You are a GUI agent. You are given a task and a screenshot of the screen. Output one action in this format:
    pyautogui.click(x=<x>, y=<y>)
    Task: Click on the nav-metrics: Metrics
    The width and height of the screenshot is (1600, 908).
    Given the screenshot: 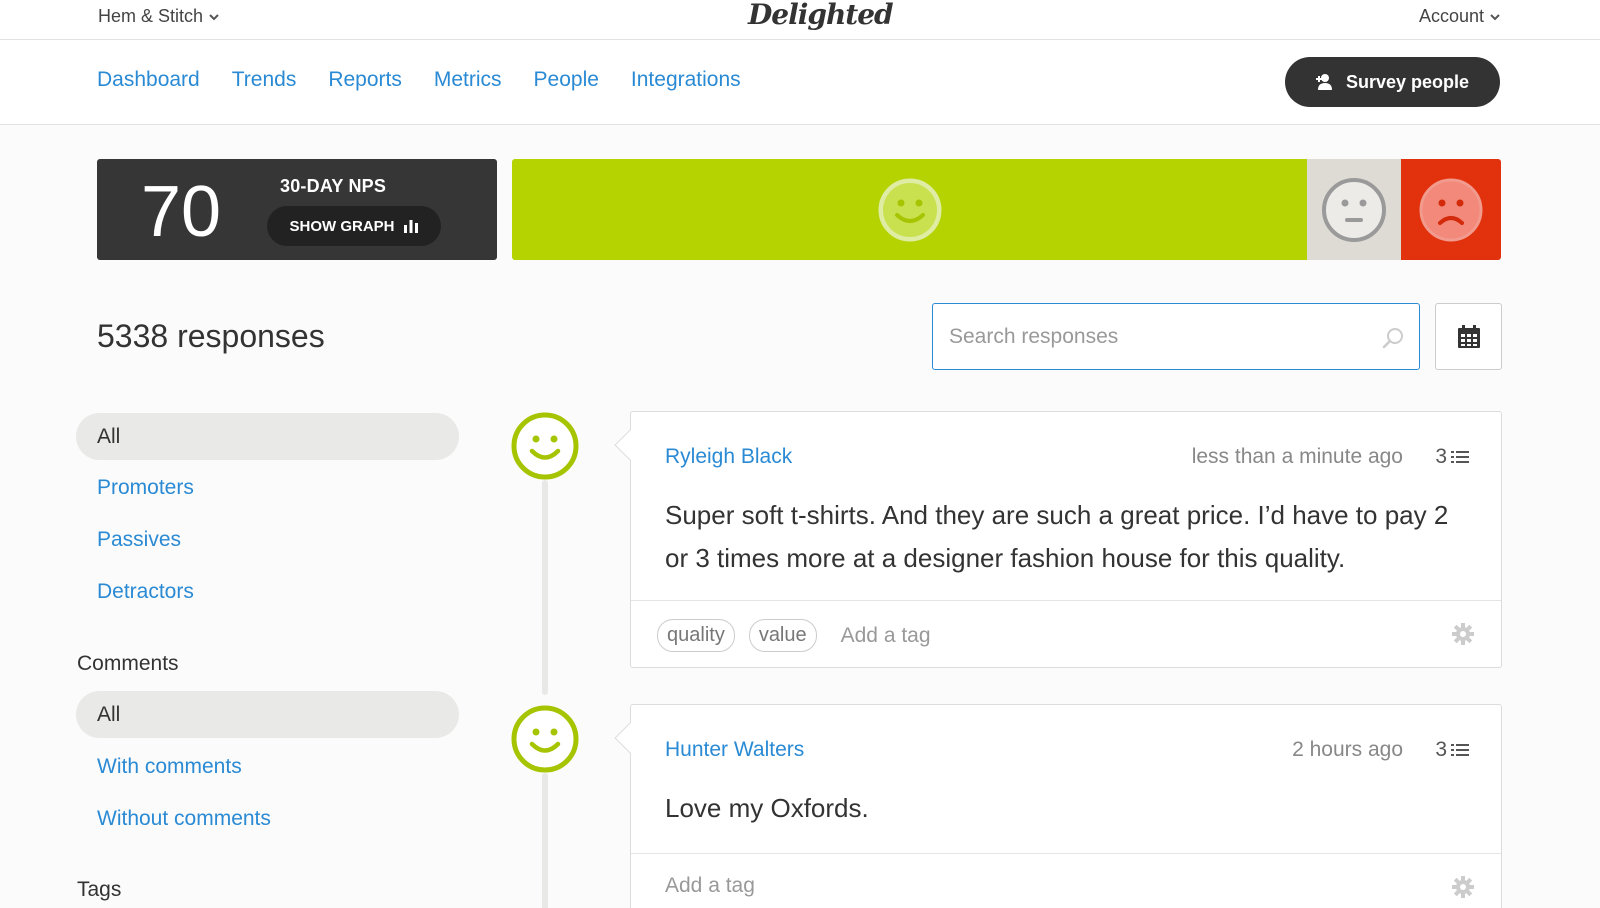 What is the action you would take?
    pyautogui.click(x=468, y=80)
    